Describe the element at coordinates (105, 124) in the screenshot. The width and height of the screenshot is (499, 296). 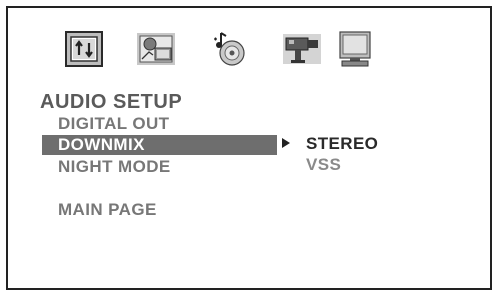
I see `menu-item-digital-out: DIGITAL OUT` at that location.